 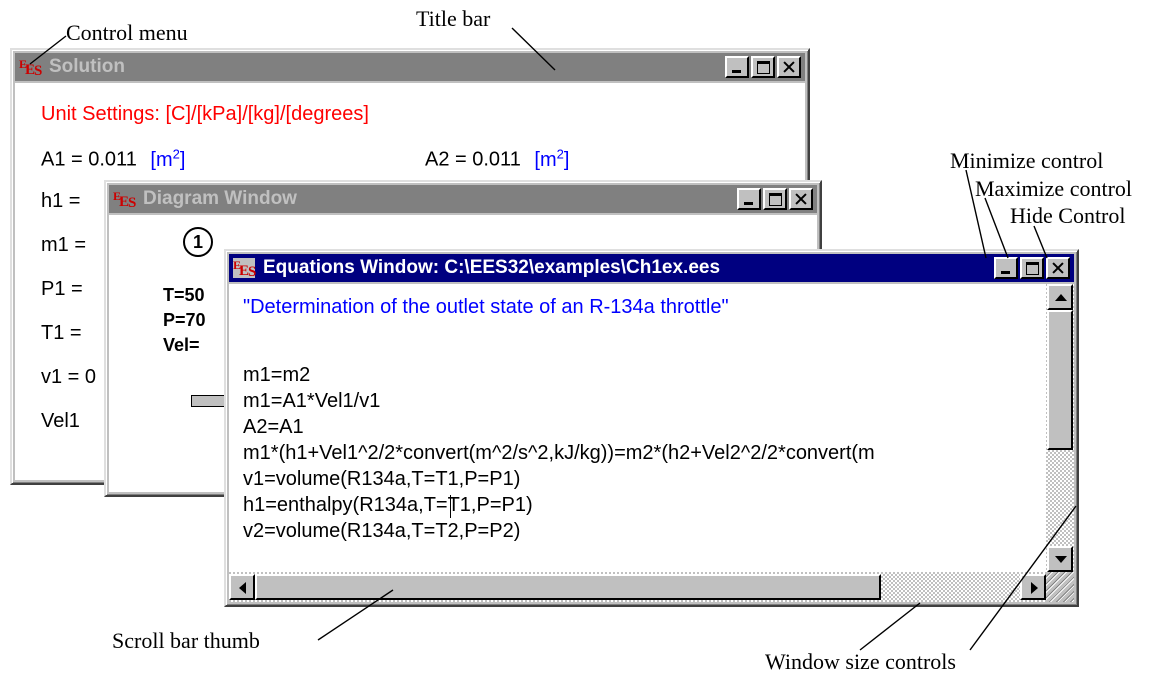 I want to click on leader-title-bar, so click(x=533, y=49).